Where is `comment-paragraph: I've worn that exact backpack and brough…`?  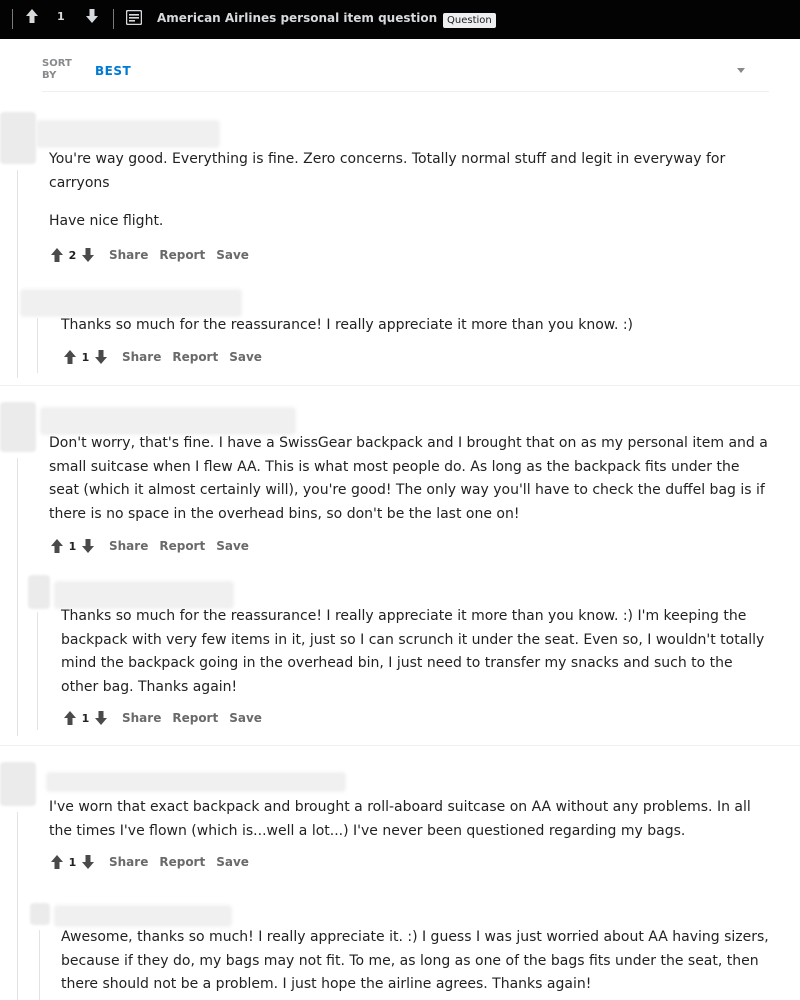
comment-paragraph: I've worn that exact backpack and brough… is located at coordinates (400, 819).